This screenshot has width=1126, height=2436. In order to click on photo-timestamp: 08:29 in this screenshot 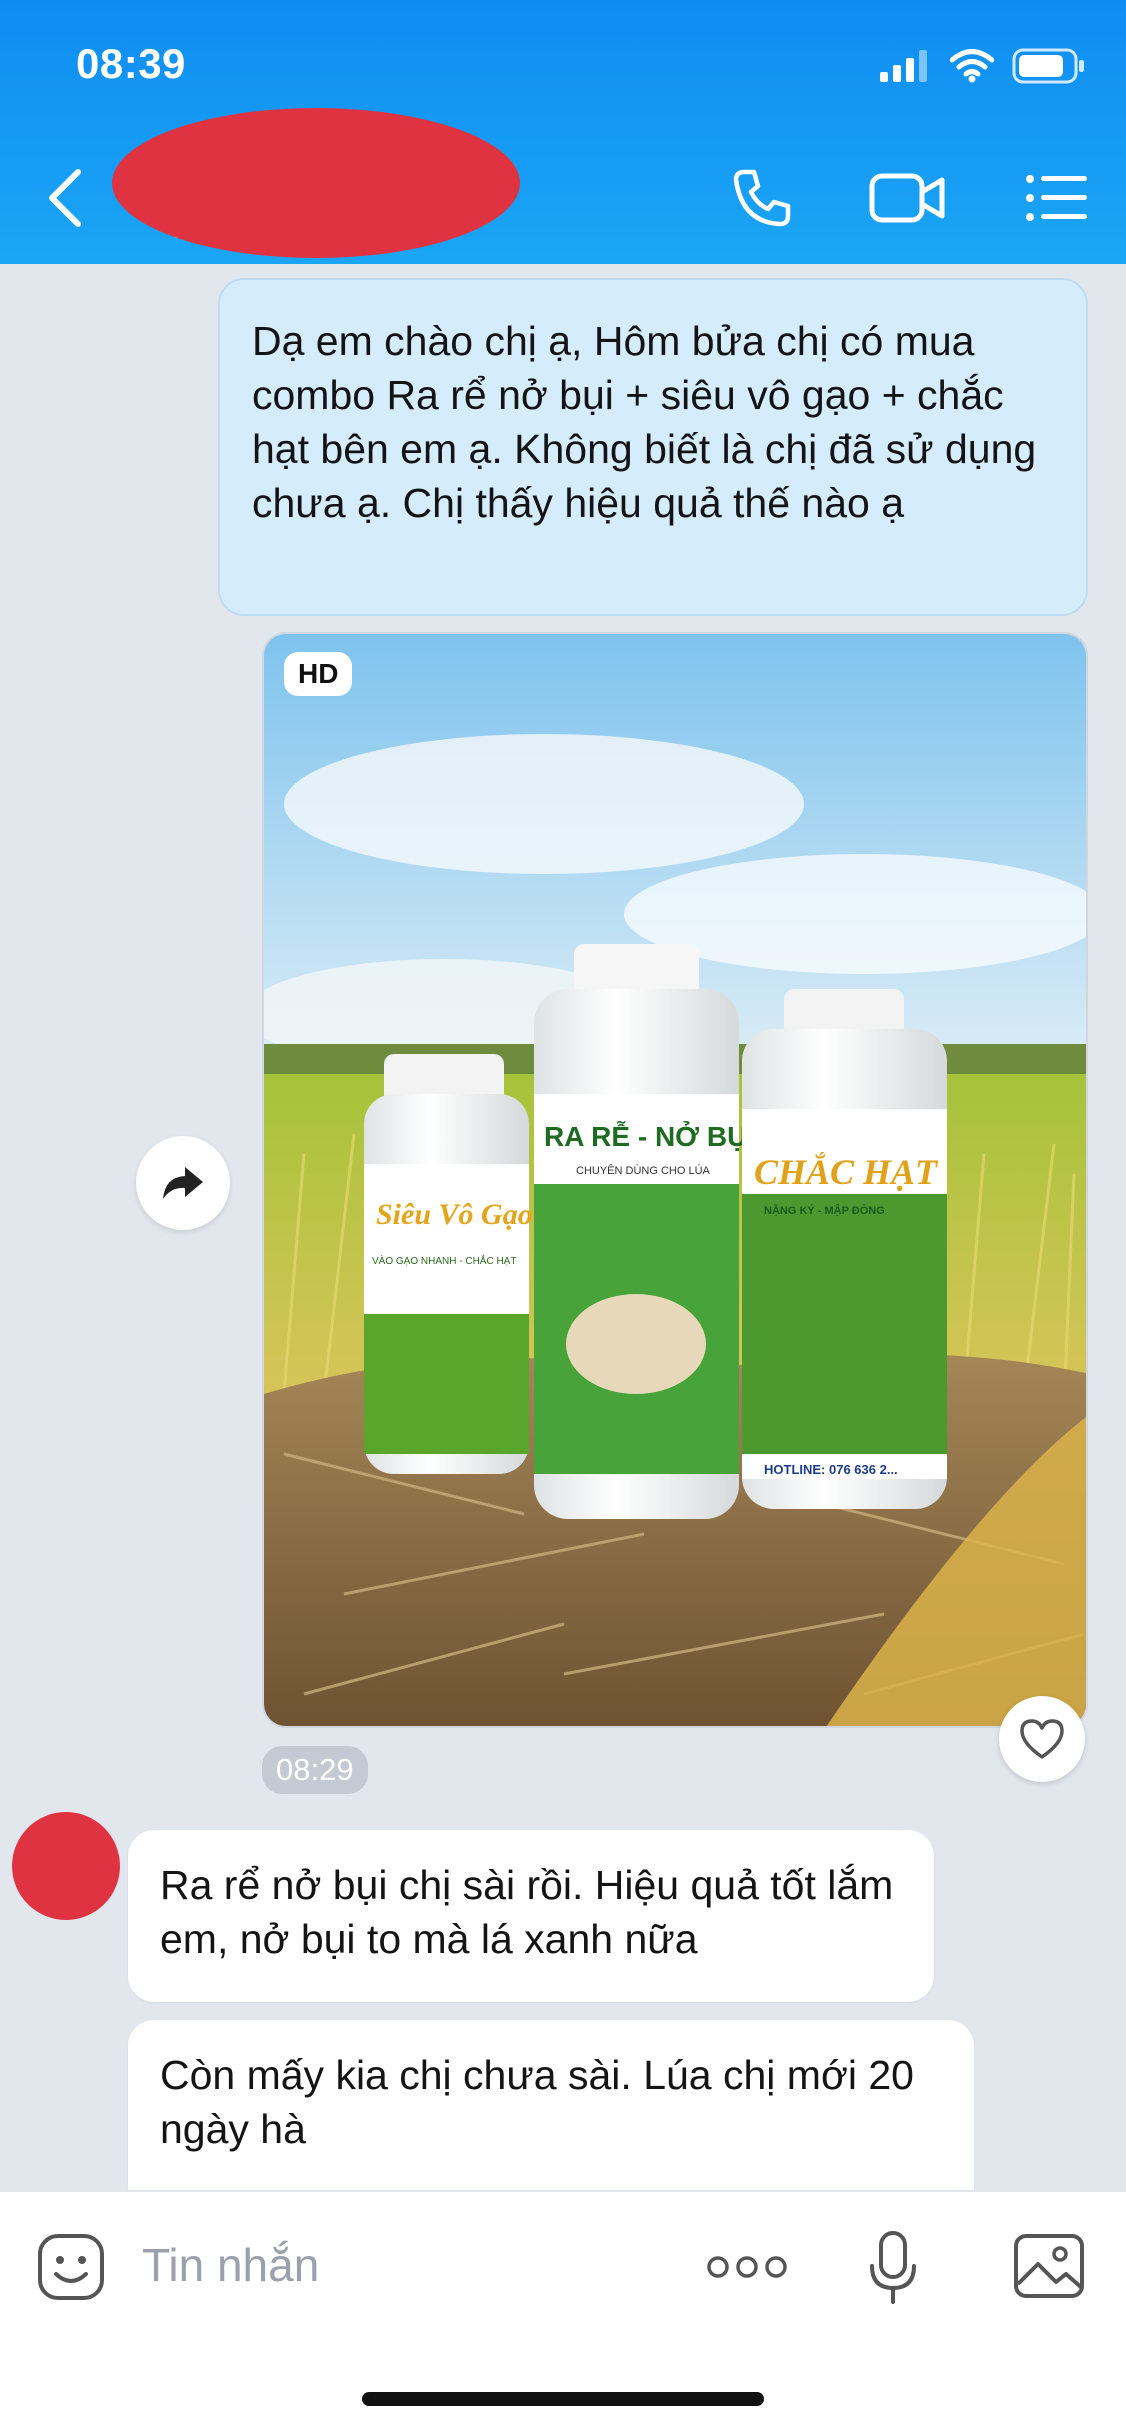, I will do `click(315, 1770)`.